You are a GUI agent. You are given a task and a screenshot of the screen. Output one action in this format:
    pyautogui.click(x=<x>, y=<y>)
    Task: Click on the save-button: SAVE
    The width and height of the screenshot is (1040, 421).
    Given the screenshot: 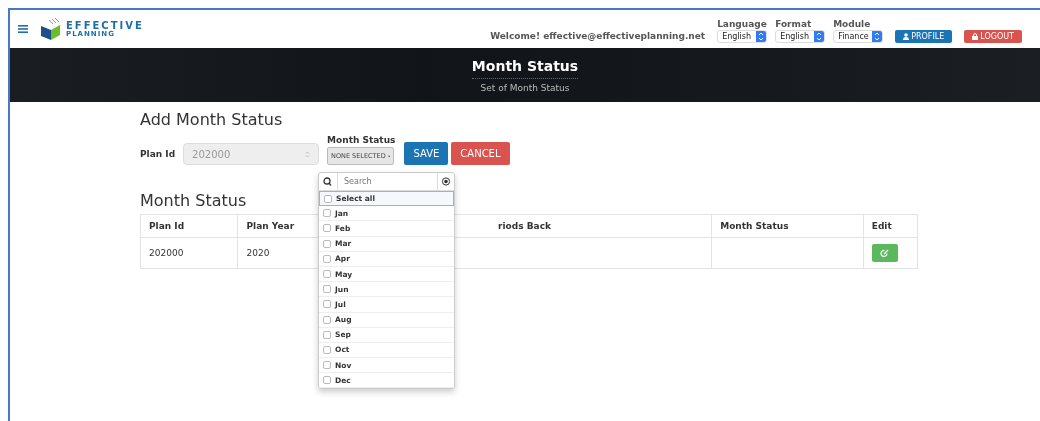 What is the action you would take?
    pyautogui.click(x=426, y=153)
    